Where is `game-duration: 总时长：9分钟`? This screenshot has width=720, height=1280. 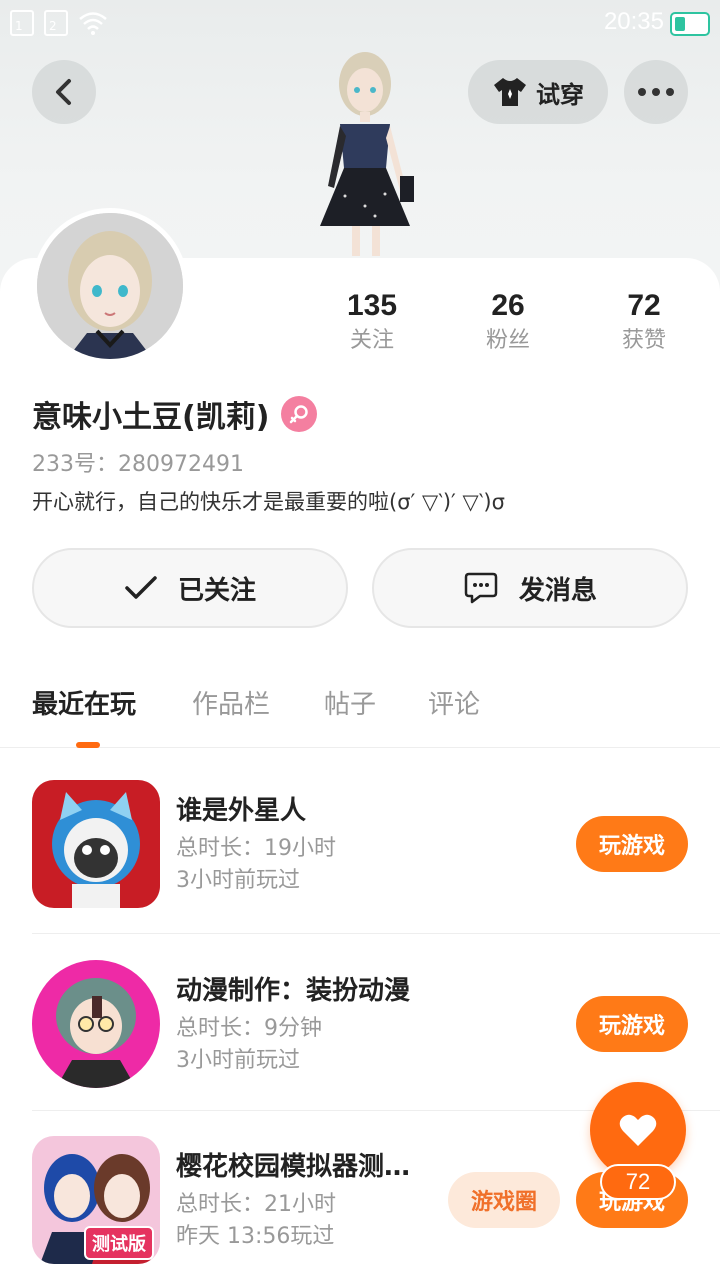 game-duration: 总时长：9分钟 is located at coordinates (249, 1028).